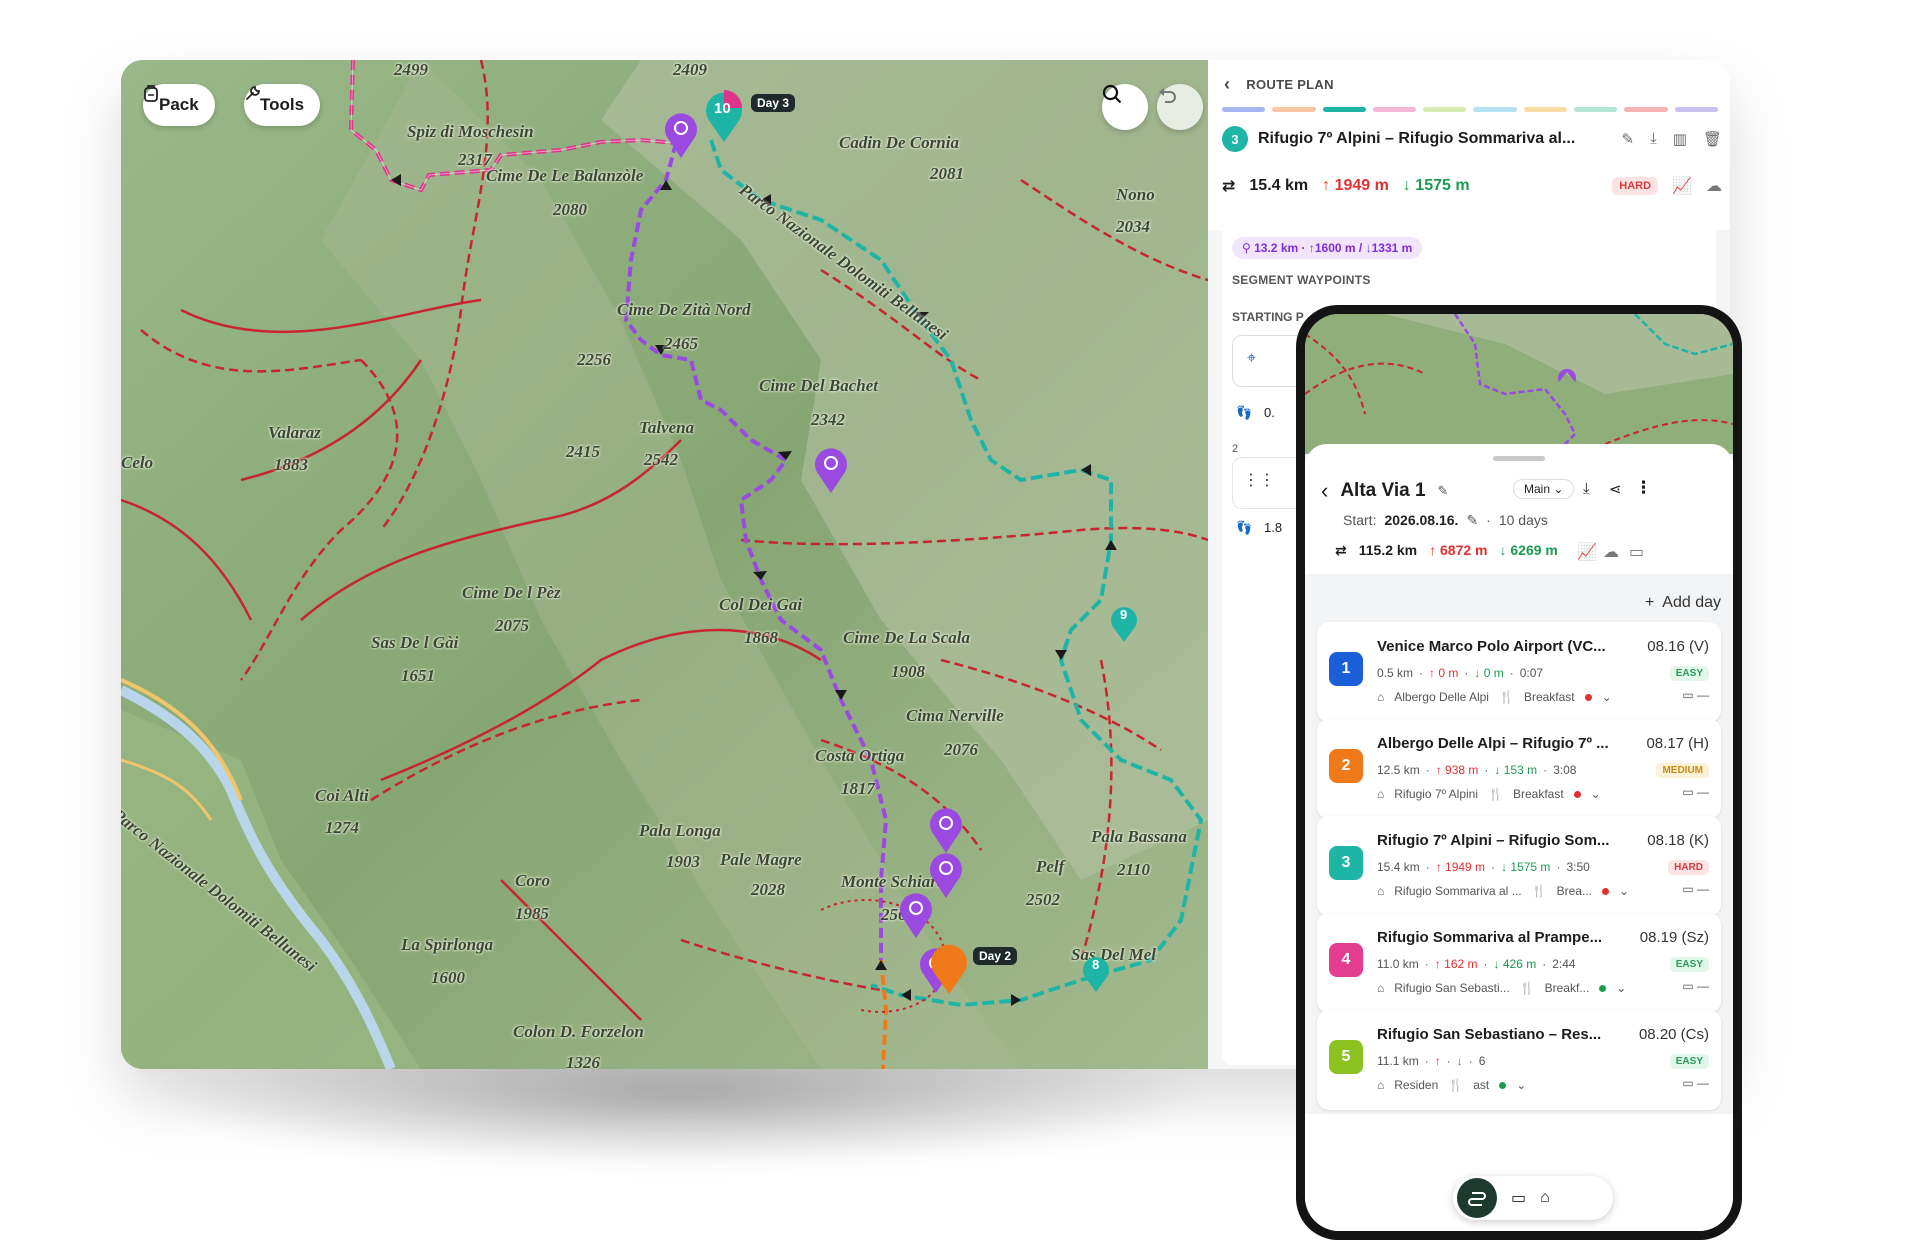 The width and height of the screenshot is (1920, 1240). Describe the element at coordinates (179, 105) in the screenshot. I see `pack-button: Pack` at that location.